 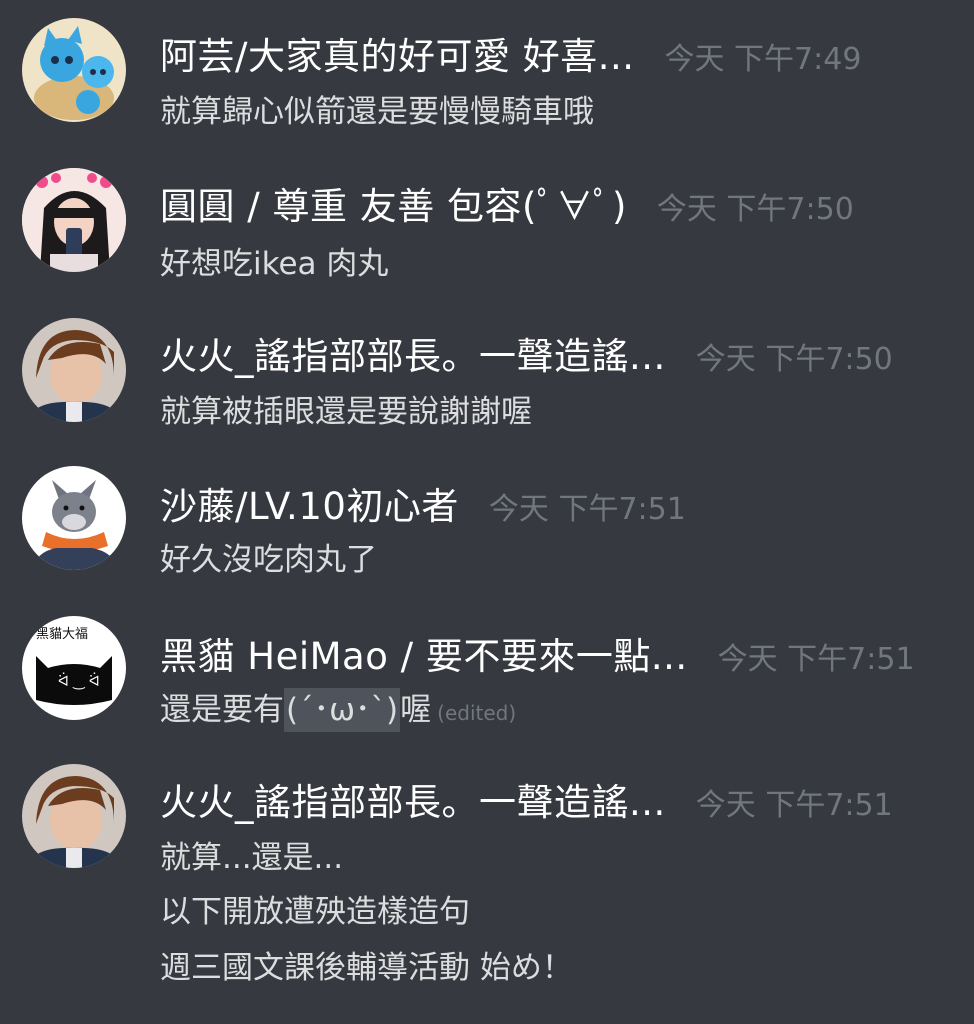 I want to click on edited-label: (edited), so click(x=477, y=713).